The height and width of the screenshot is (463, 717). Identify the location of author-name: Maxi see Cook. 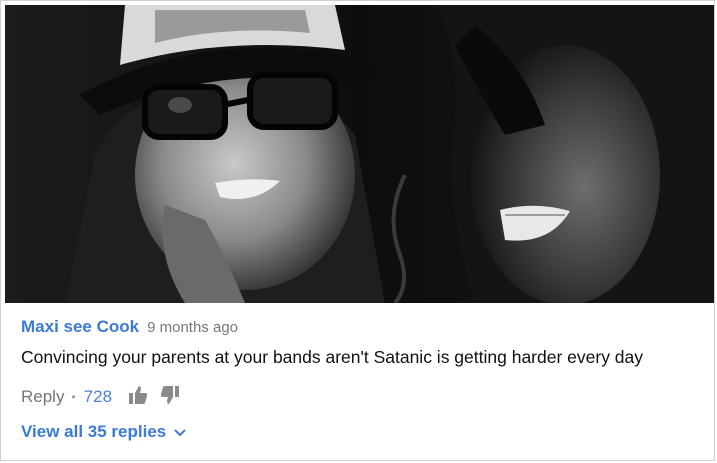
(80, 327).